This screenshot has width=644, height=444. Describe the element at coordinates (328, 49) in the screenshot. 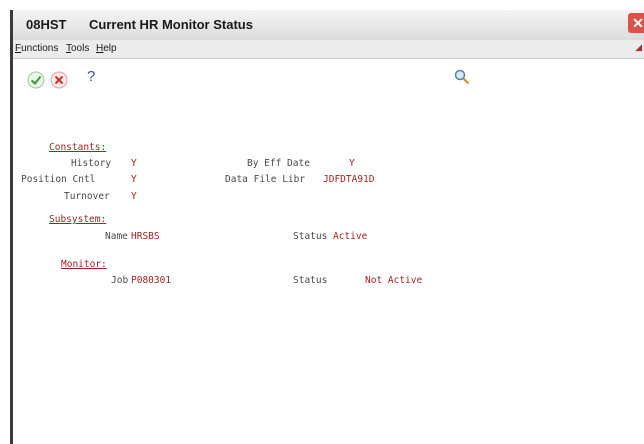

I see `menu-bar: Functions Tools Help ◢` at that location.